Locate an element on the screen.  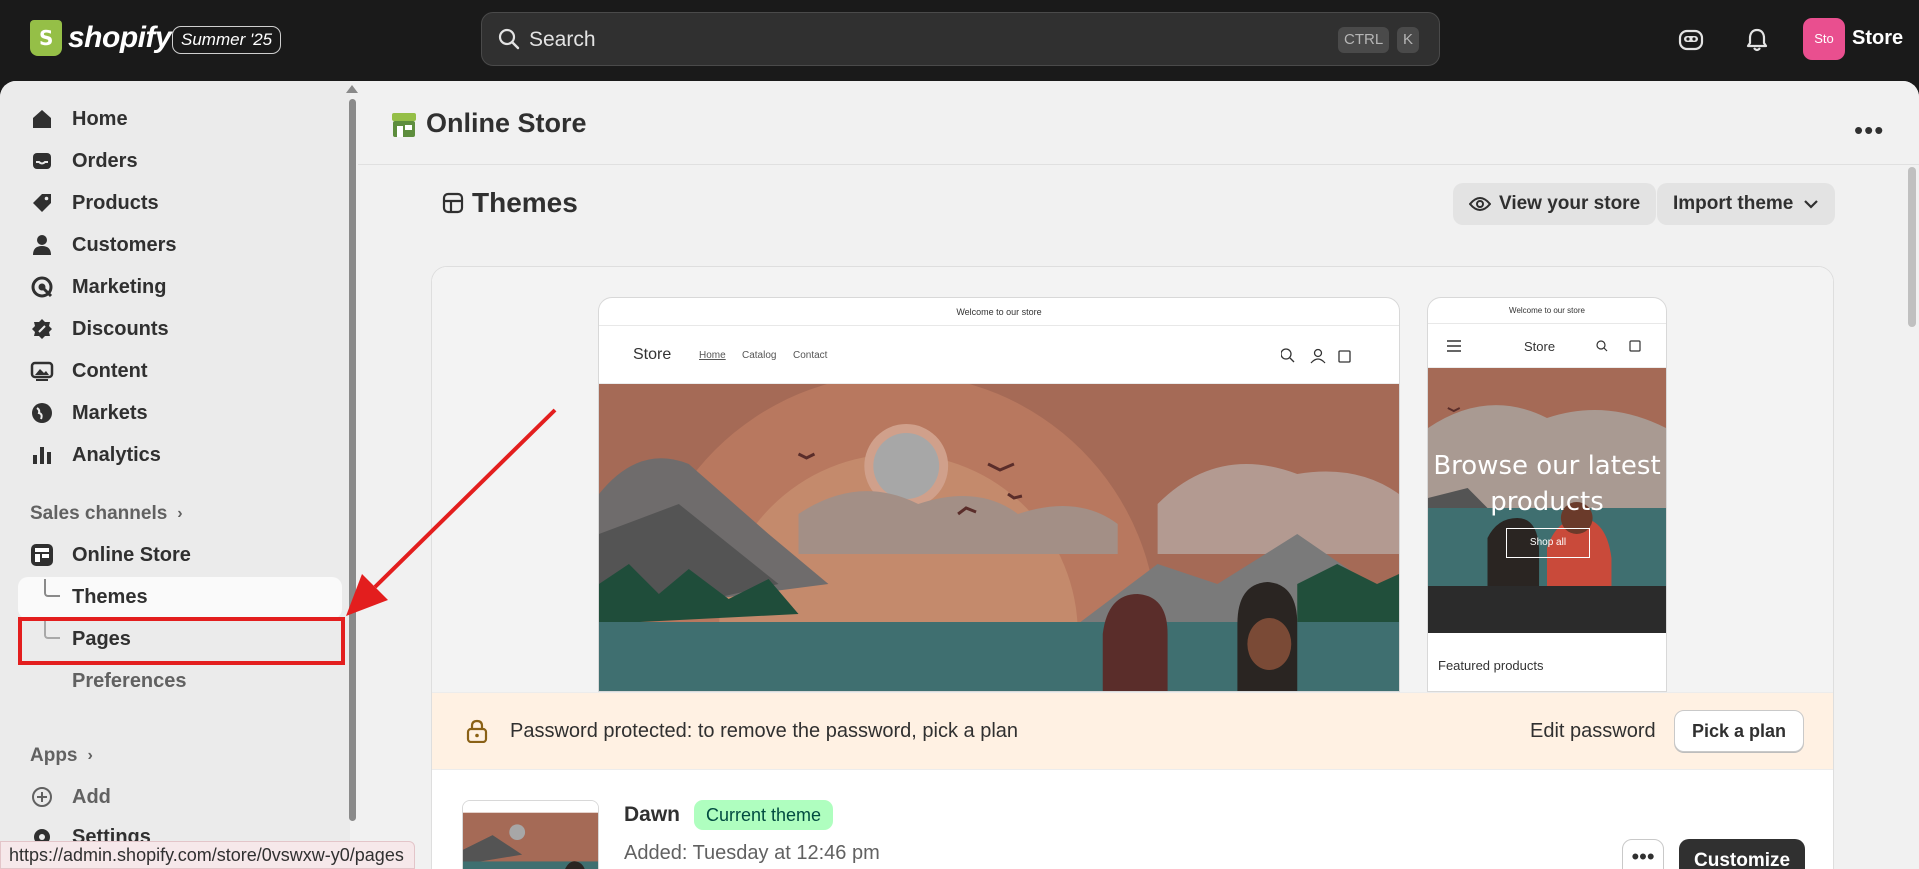
preview-store-name: Store is located at coordinates (652, 354).